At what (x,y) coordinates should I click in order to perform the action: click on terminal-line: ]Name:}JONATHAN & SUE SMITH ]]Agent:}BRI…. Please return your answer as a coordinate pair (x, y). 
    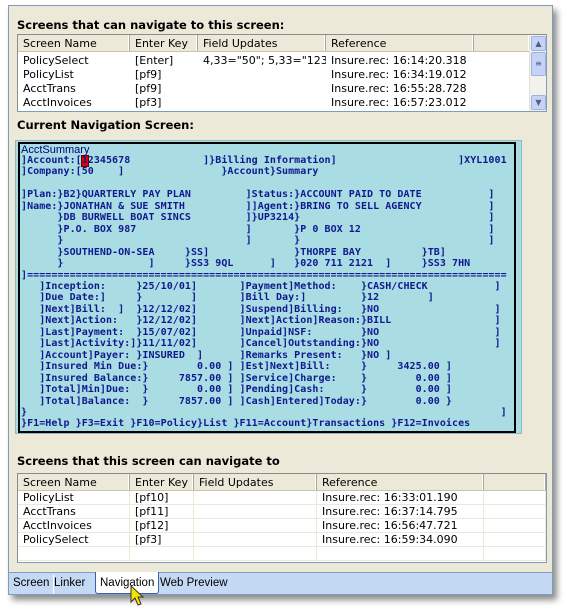
    Looking at the image, I should click on (258, 206).